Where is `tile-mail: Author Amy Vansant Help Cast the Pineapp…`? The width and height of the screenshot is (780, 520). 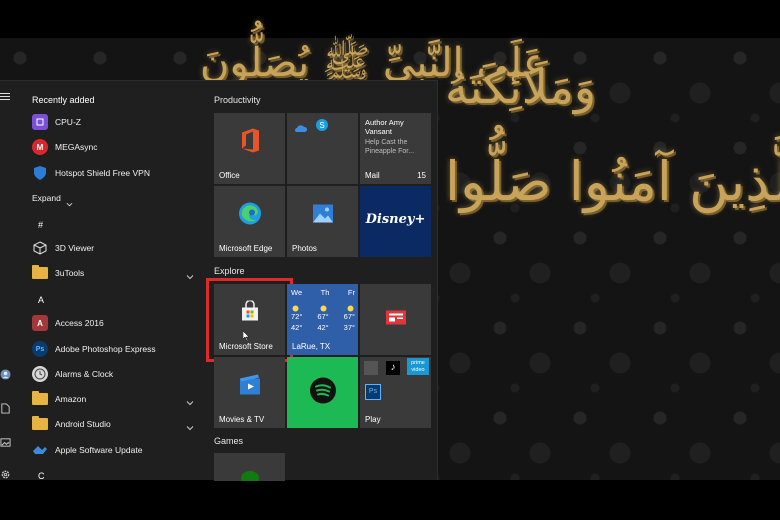 tile-mail: Author Amy Vansant Help Cast the Pineapp… is located at coordinates (395, 148).